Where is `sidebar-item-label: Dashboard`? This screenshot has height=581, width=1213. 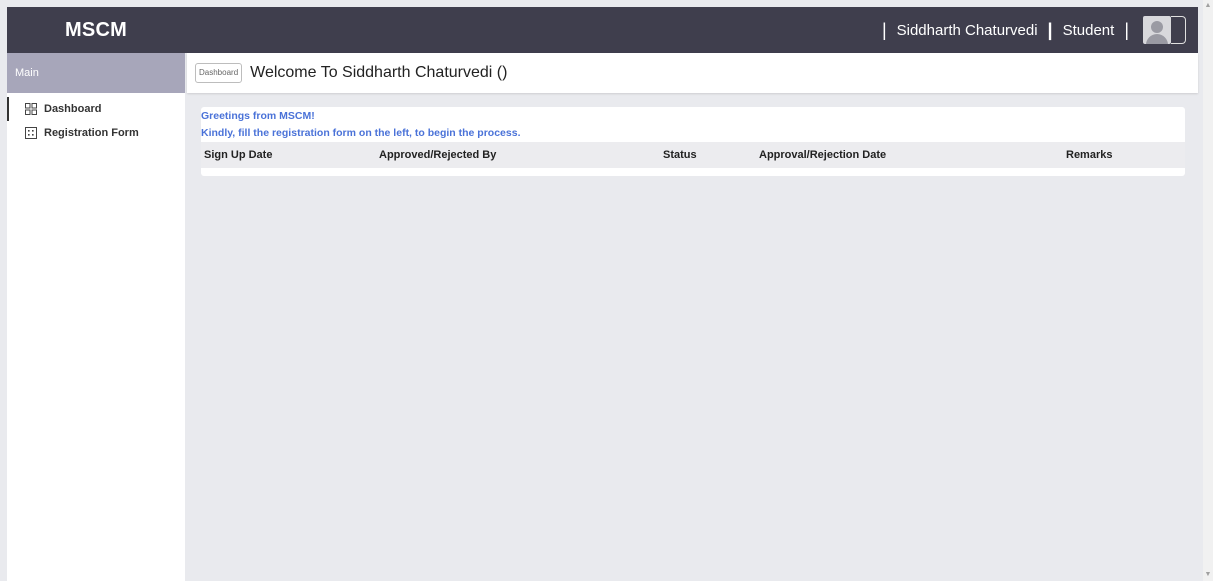 sidebar-item-label: Dashboard is located at coordinates (73, 109).